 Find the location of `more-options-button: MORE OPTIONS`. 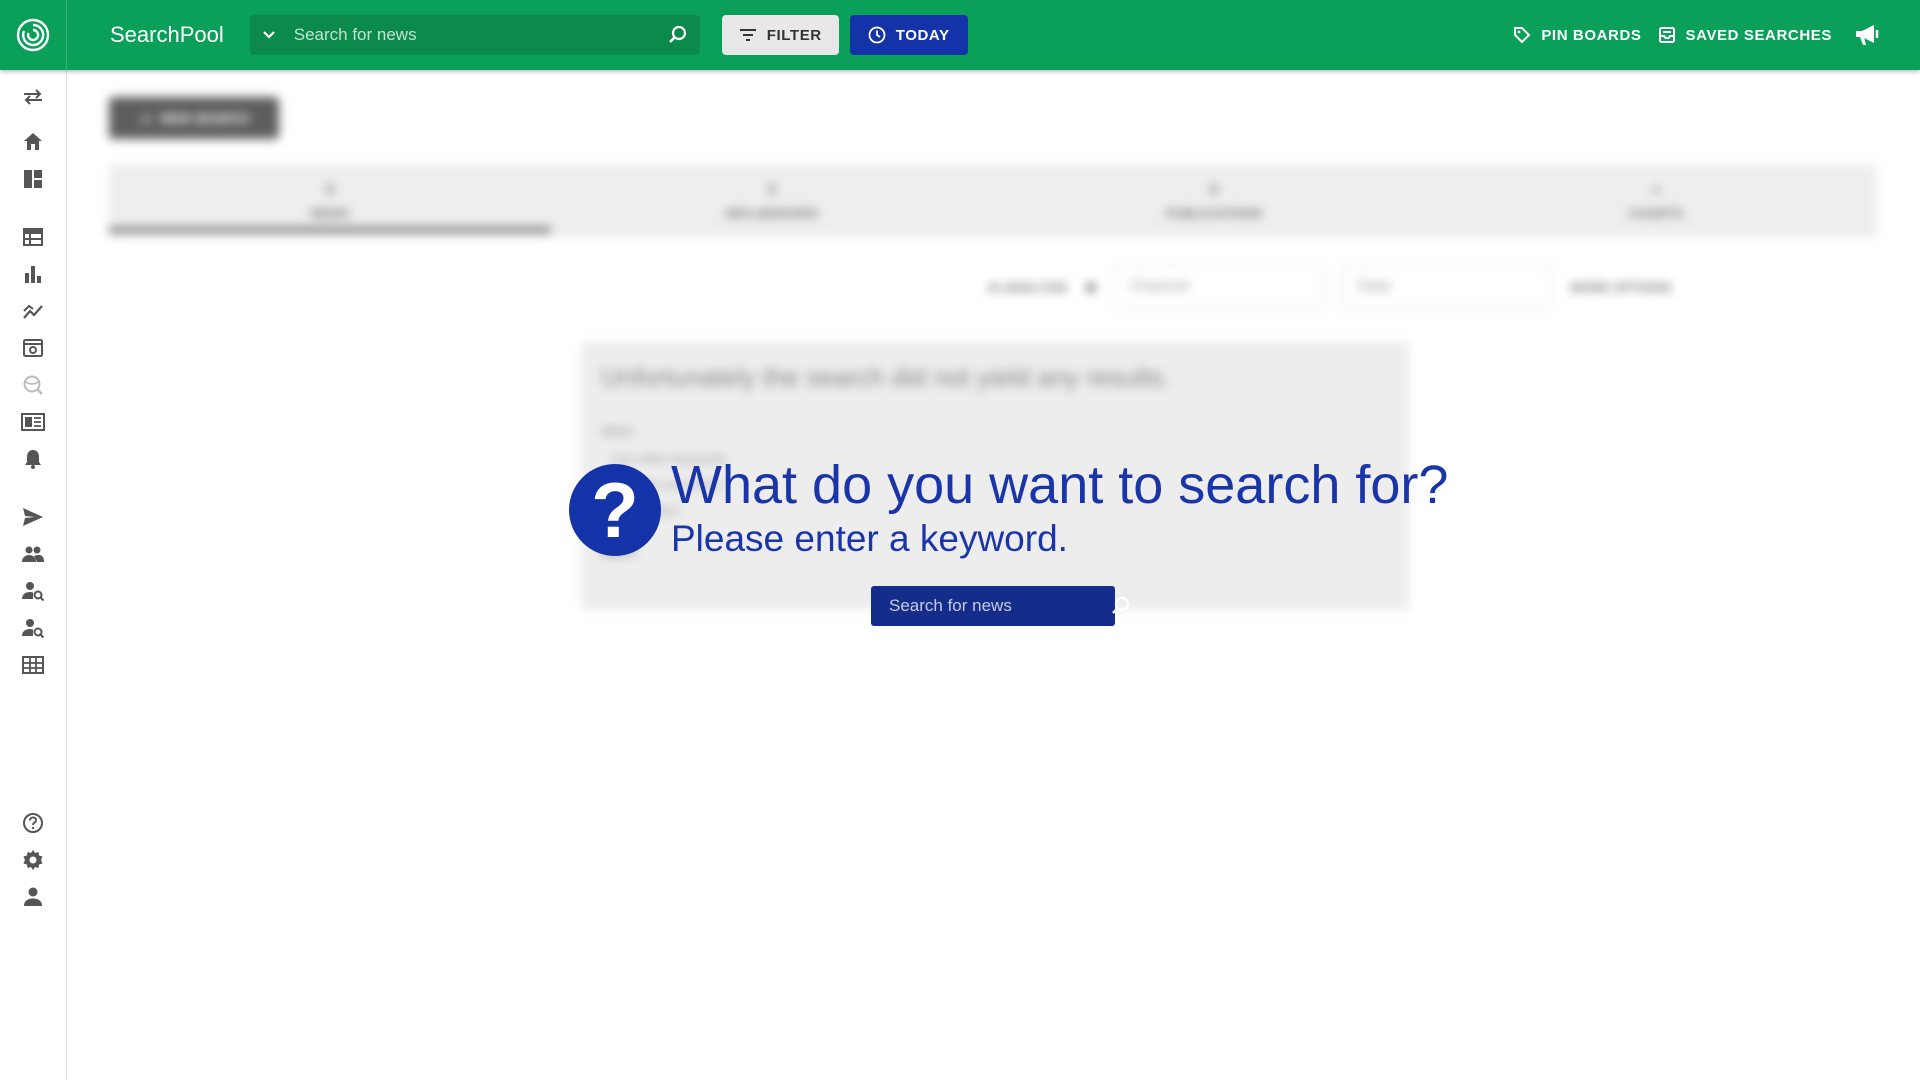

more-options-button: MORE OPTIONS is located at coordinates (1621, 287).